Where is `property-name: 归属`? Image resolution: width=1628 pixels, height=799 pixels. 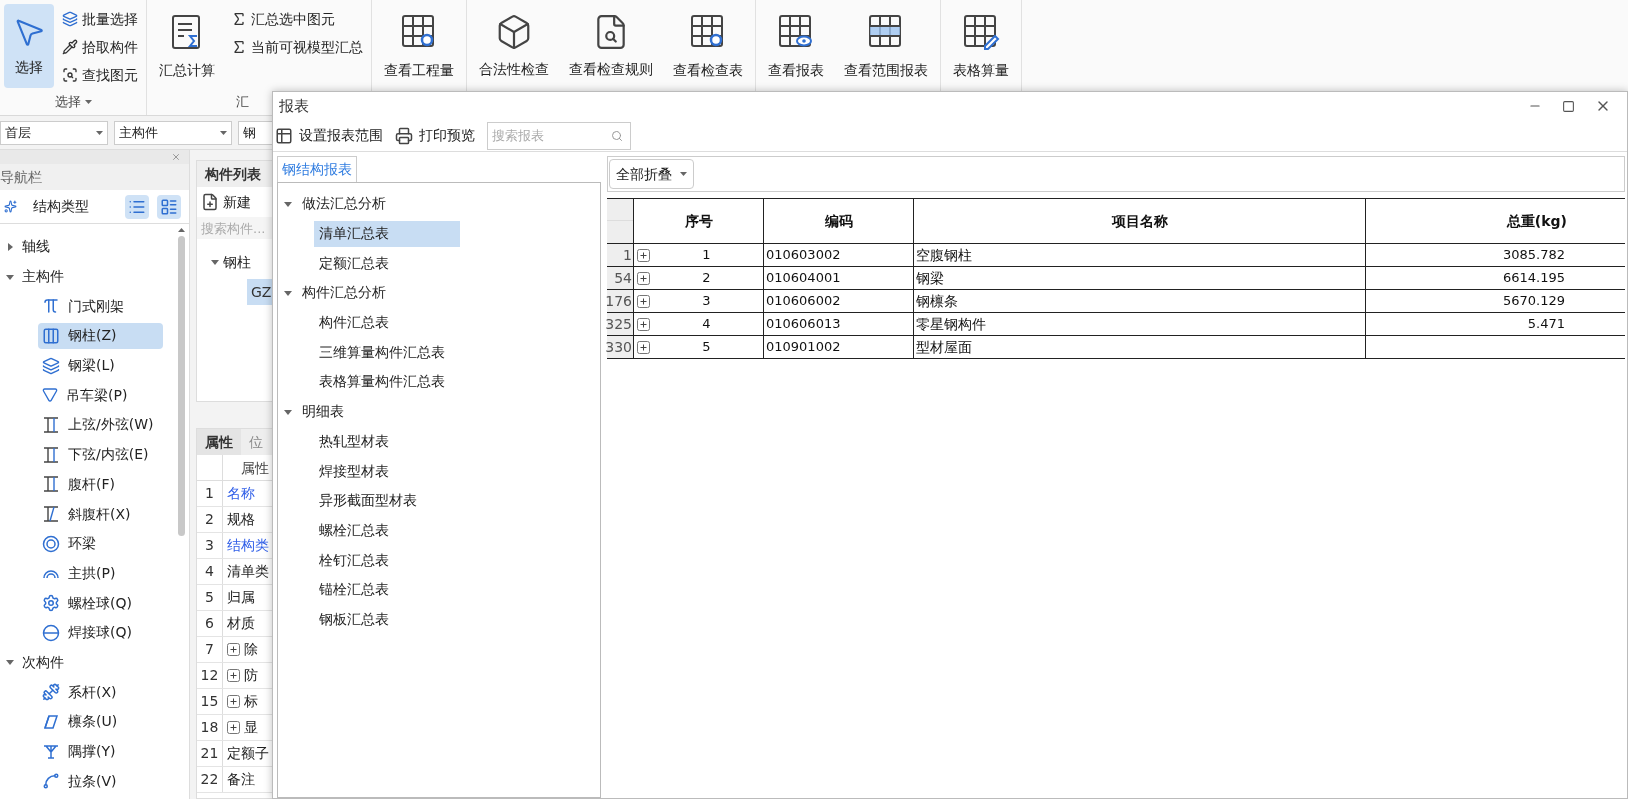 property-name: 归属 is located at coordinates (241, 597).